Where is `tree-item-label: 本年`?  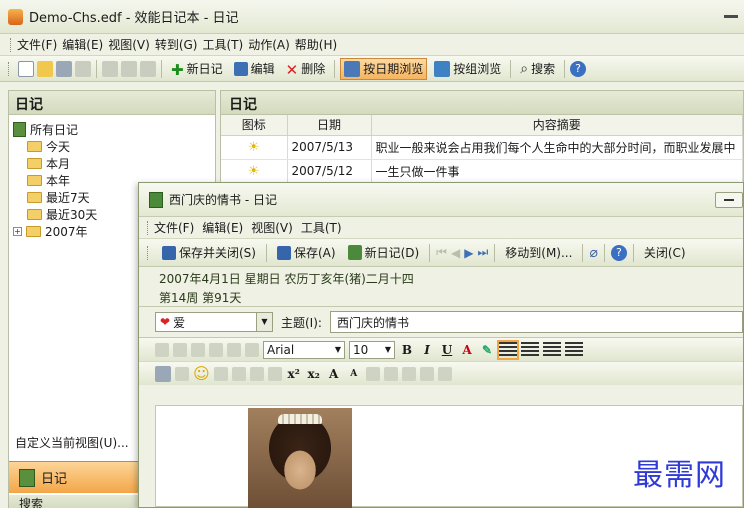
tree-item-label: 本年 is located at coordinates (58, 181).